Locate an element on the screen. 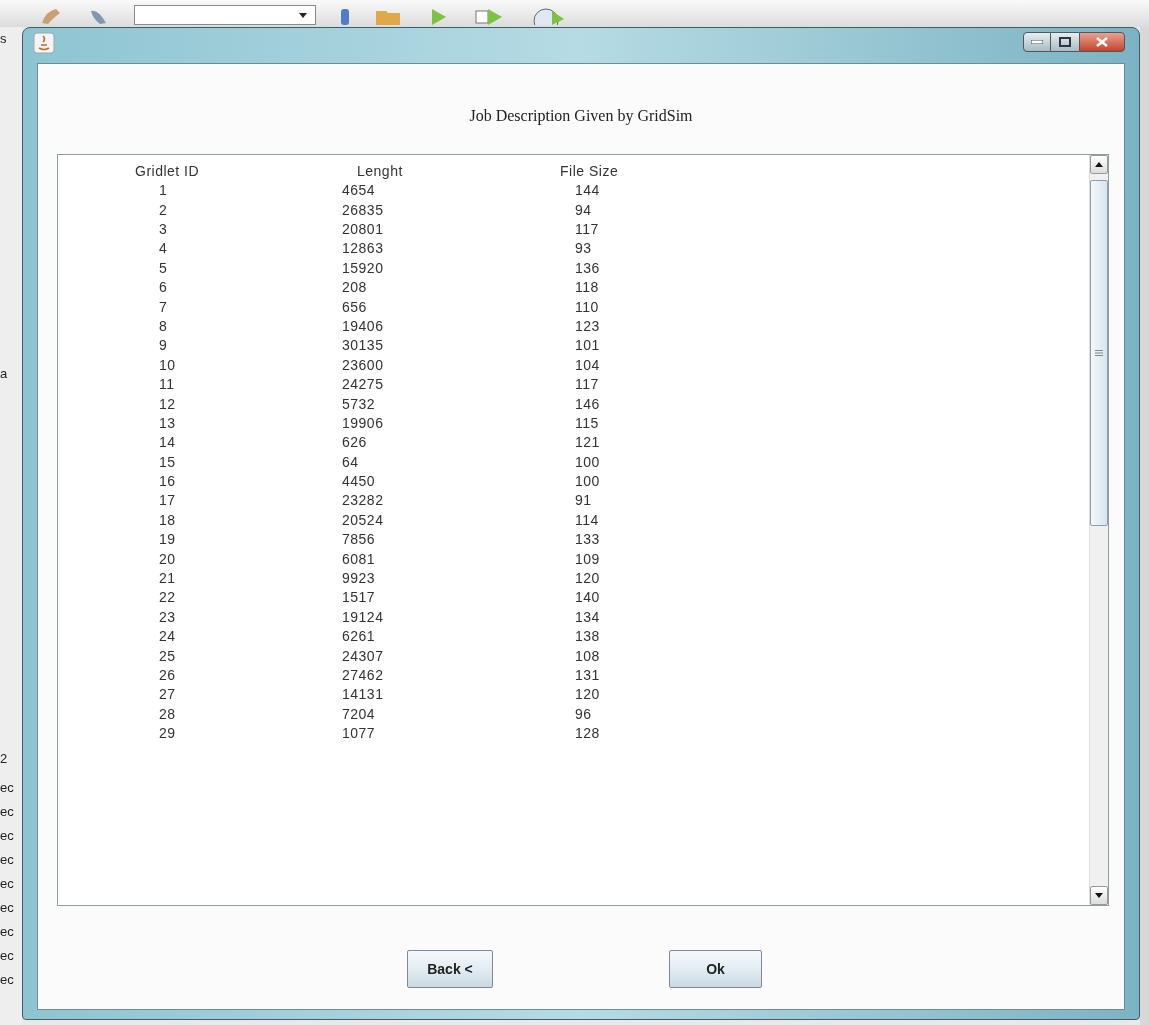 This screenshot has width=1149, height=1025. background-text: a is located at coordinates (4, 373).